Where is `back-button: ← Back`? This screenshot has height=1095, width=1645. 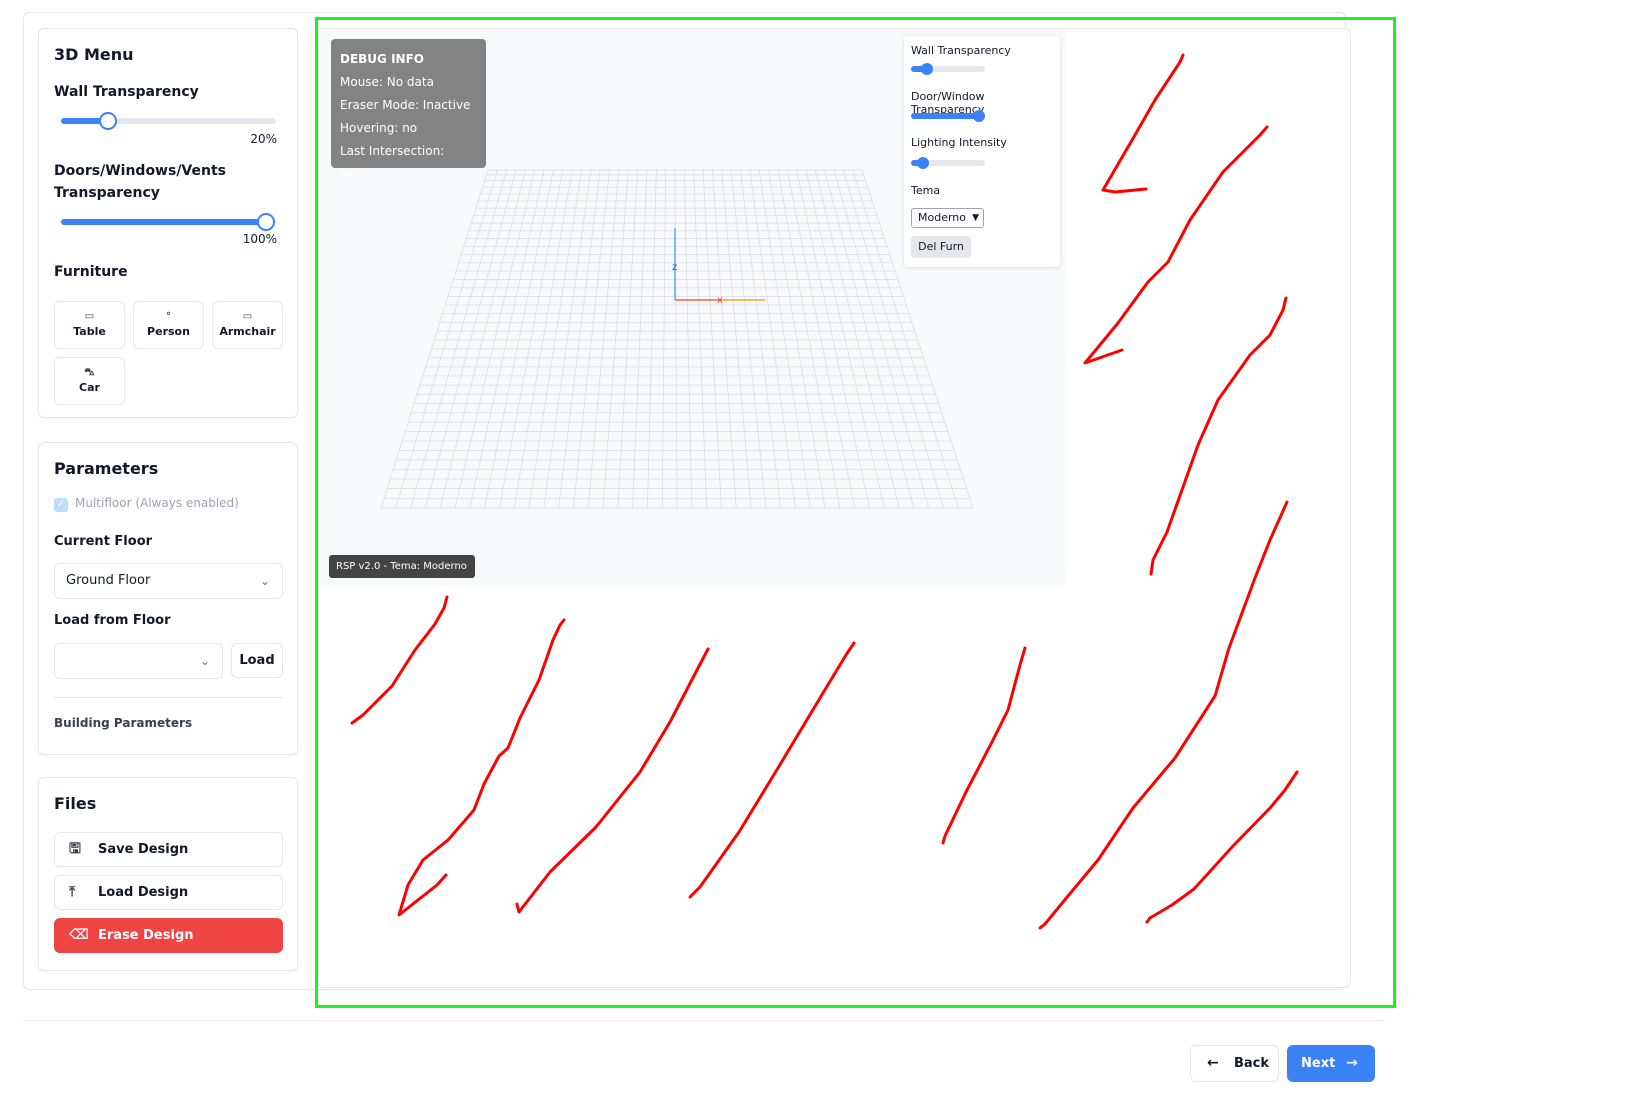
back-button: ← Back is located at coordinates (1234, 1063).